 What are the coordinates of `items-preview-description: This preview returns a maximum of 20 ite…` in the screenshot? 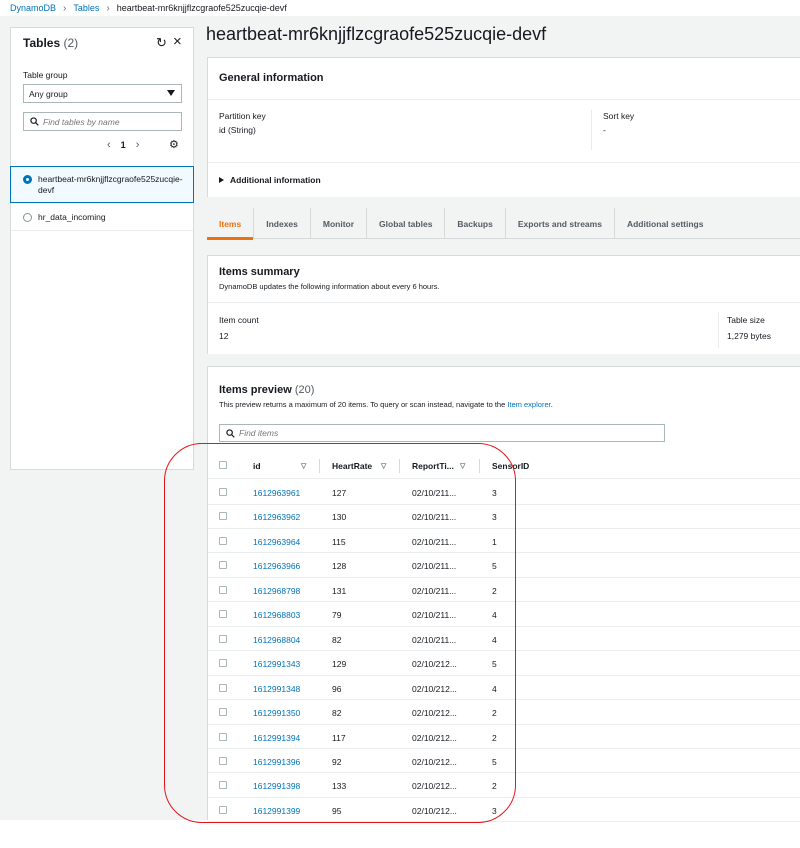 It's located at (386, 404).